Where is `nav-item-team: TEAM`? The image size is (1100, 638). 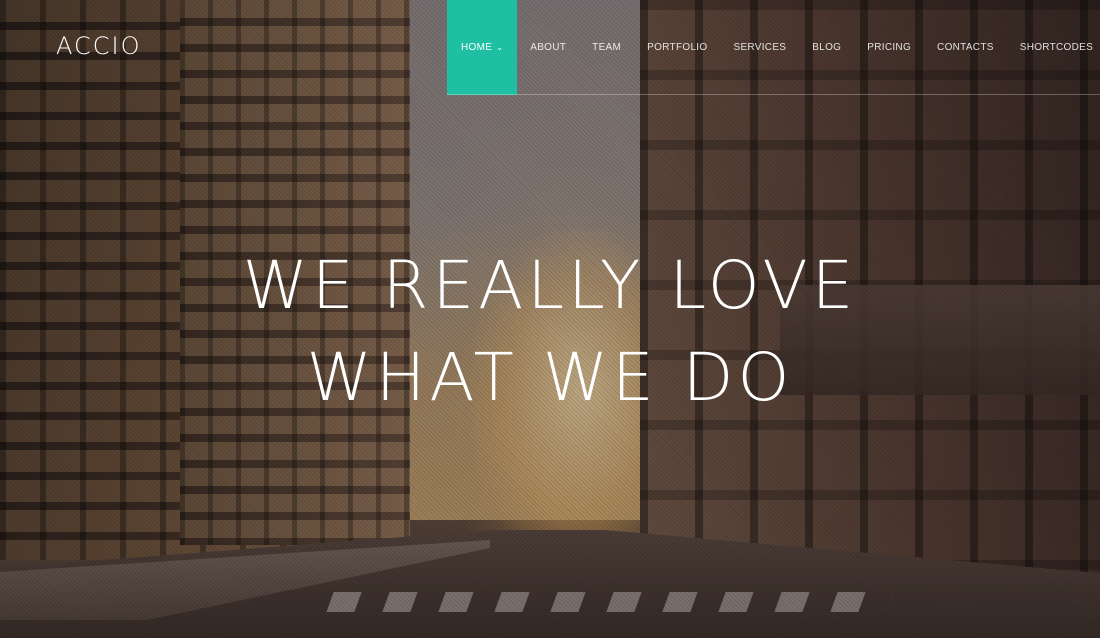
nav-item-team: TEAM is located at coordinates (606, 47).